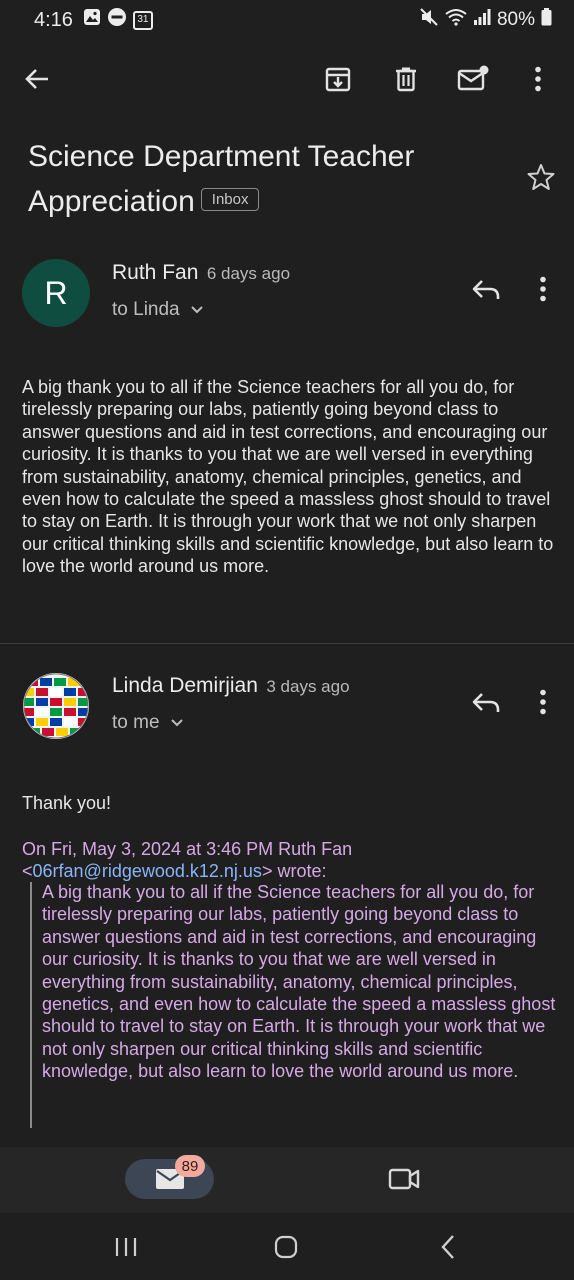 Image resolution: width=574 pixels, height=1280 pixels. I want to click on recipient-text: to me, so click(136, 722).